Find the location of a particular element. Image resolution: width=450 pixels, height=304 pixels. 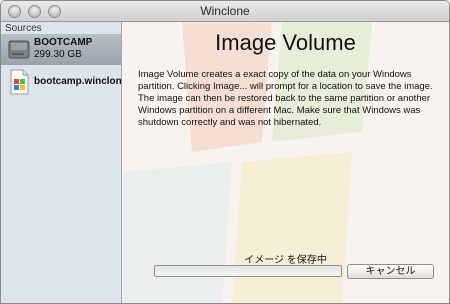

window-title: Winclone is located at coordinates (225, 11).